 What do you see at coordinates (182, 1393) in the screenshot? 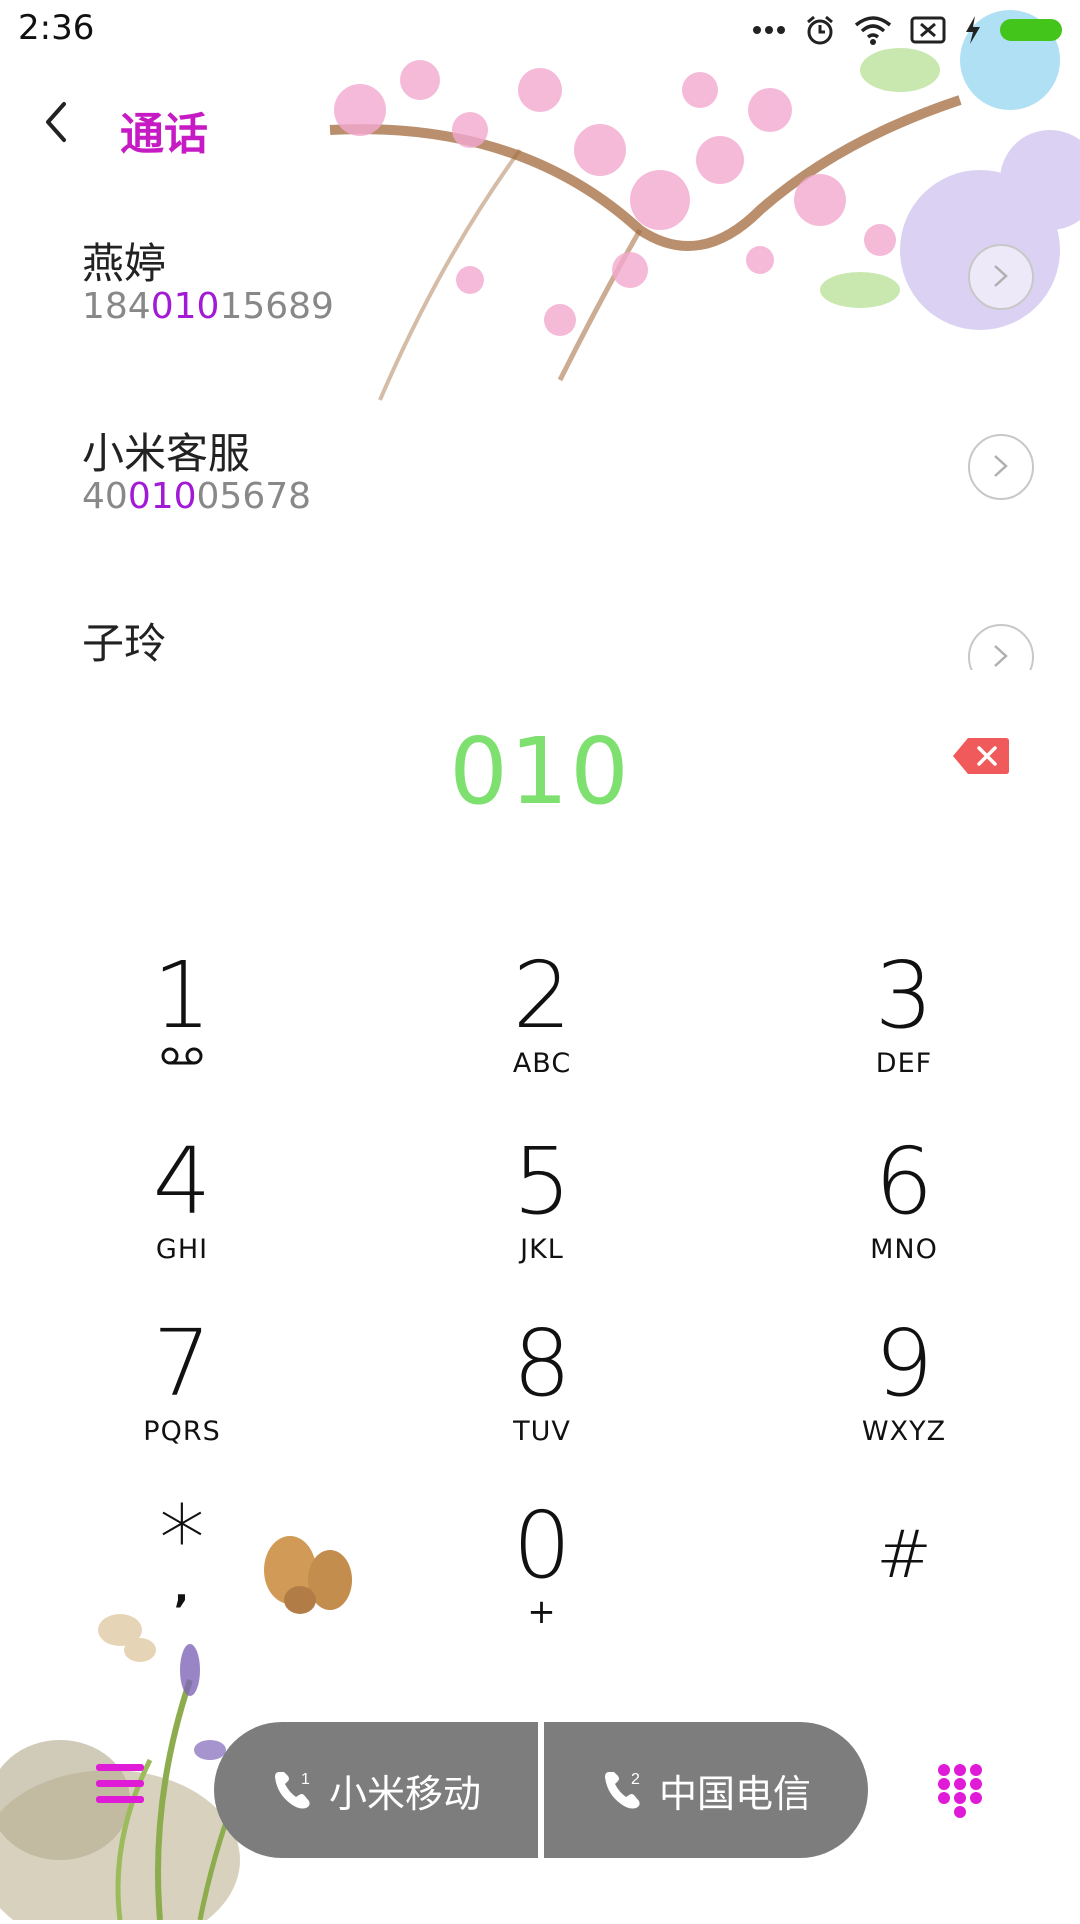
I see `key-7: 7 PQRS` at bounding box center [182, 1393].